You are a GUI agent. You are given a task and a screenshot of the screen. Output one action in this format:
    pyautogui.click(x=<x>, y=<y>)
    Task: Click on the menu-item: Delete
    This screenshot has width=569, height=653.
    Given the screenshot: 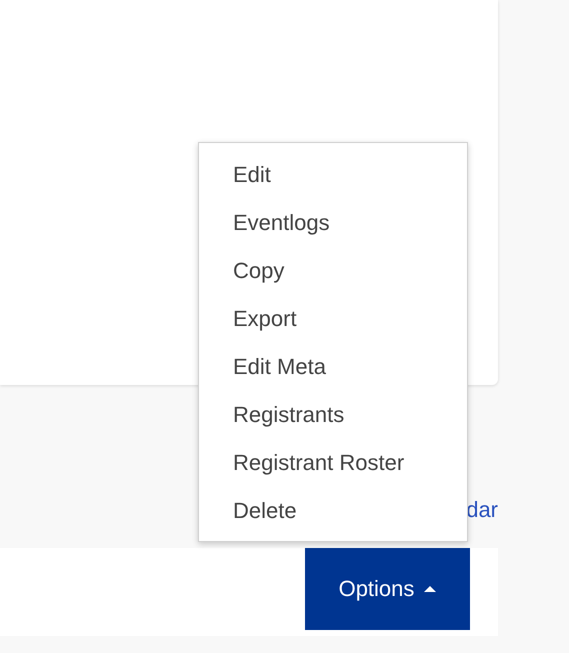 What is the action you would take?
    pyautogui.click(x=333, y=511)
    